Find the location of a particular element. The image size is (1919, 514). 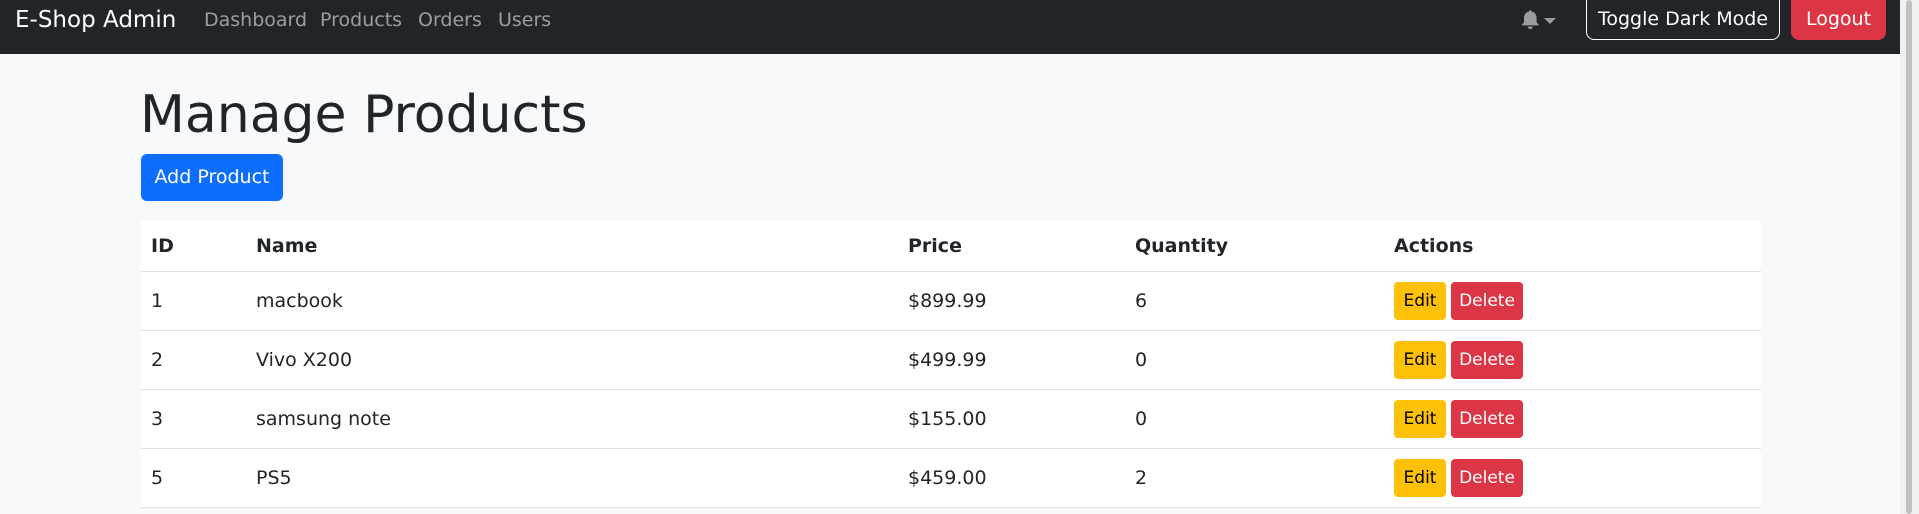

cell-price: $459.00 is located at coordinates (1011, 478).